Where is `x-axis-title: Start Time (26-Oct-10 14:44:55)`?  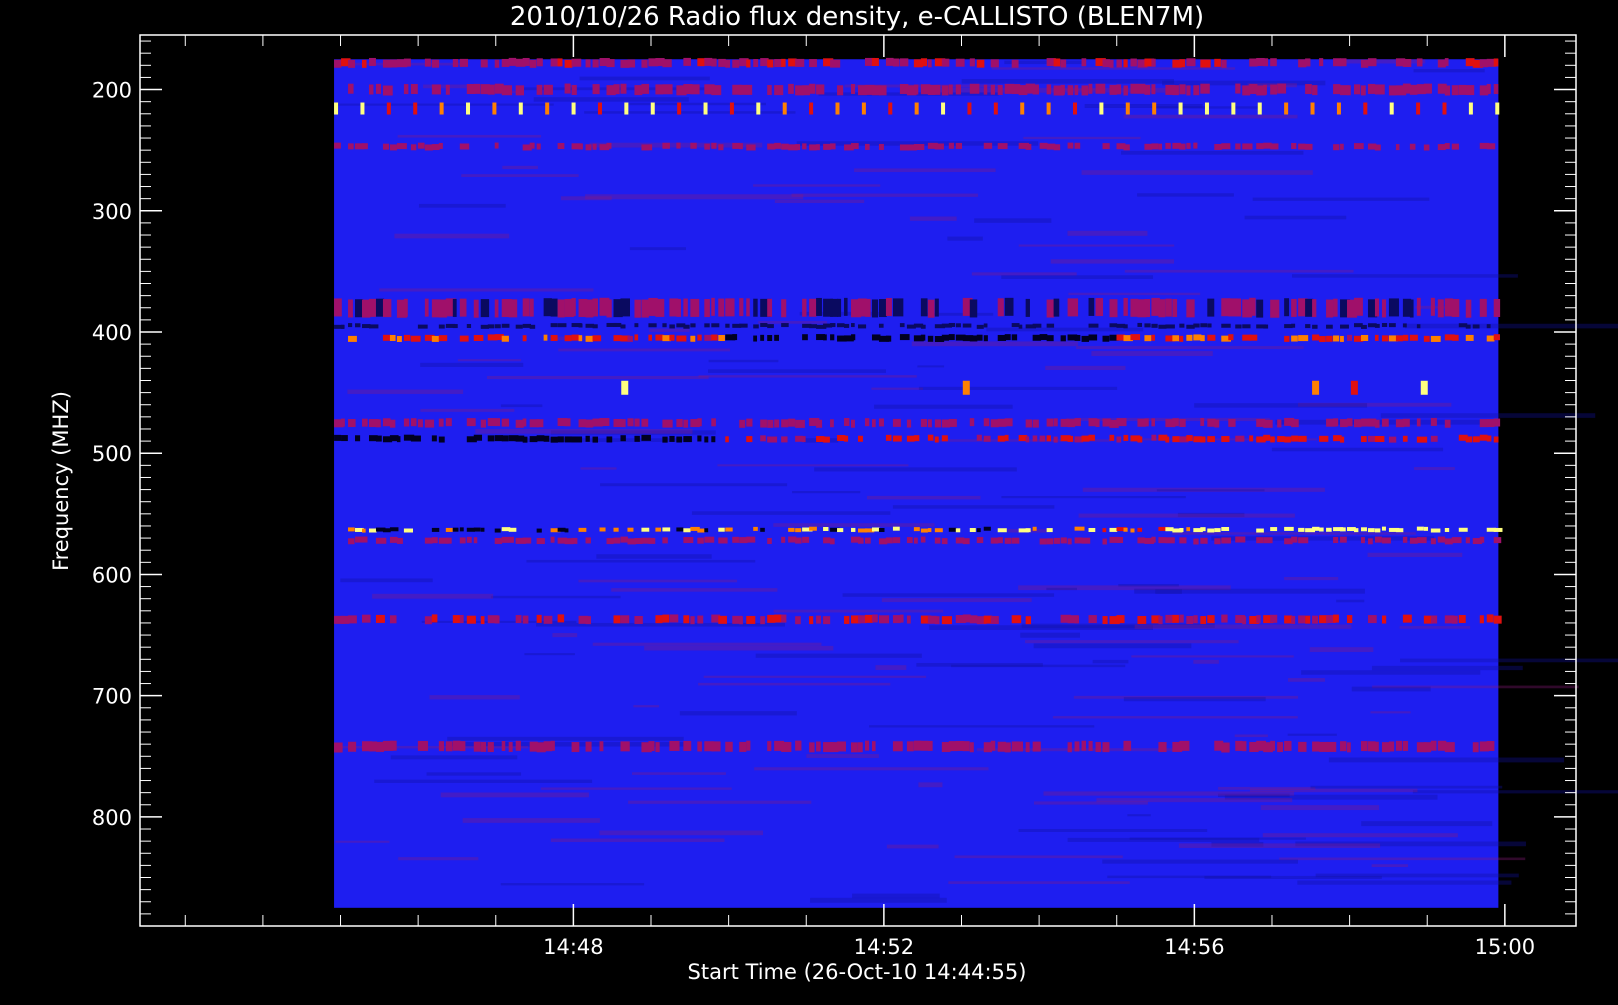 x-axis-title: Start Time (26-Oct-10 14:44:55) is located at coordinates (857, 972).